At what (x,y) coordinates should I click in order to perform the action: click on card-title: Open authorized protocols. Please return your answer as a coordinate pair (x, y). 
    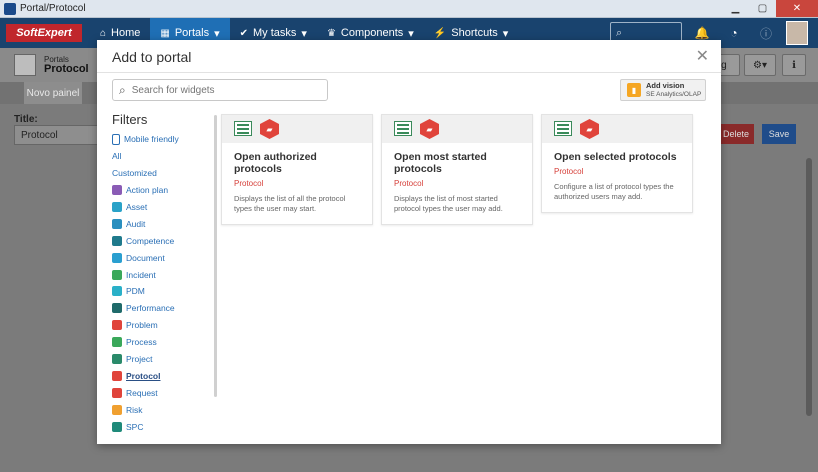
    Looking at the image, I should click on (275, 163).